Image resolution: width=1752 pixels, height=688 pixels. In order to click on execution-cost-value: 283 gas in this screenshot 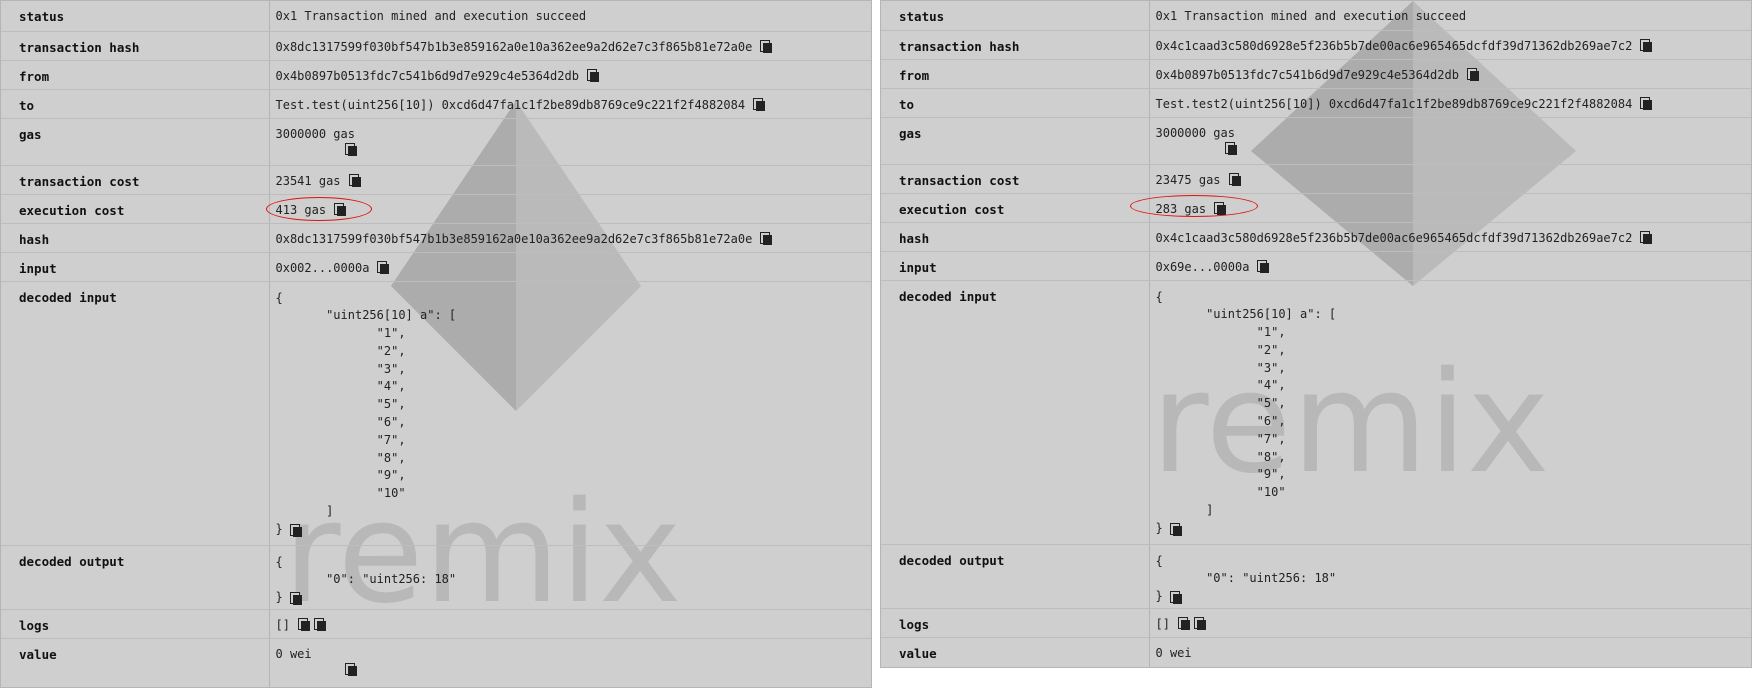, I will do `click(1181, 208)`.